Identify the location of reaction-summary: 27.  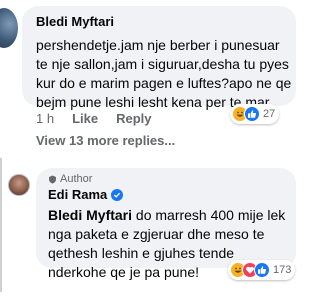
(255, 114).